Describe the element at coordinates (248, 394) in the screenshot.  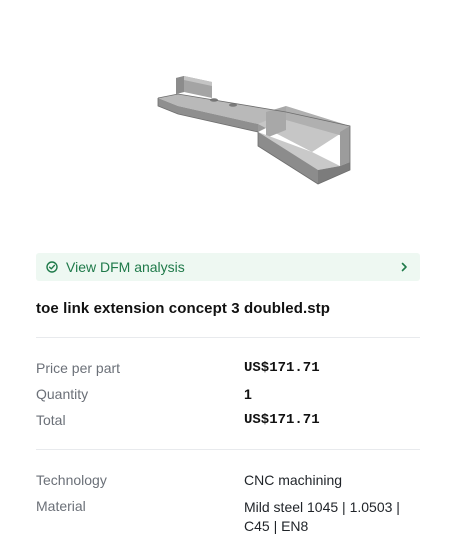
I see `quantity-value: 1` at that location.